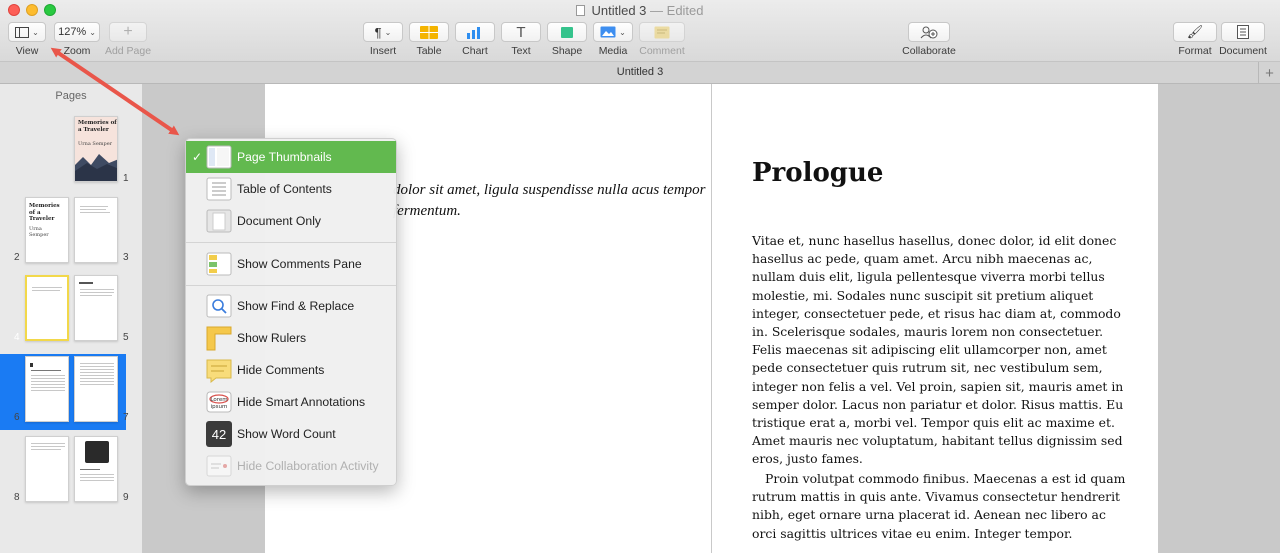 This screenshot has height=553, width=1280. I want to click on chart-button, so click(475, 32).